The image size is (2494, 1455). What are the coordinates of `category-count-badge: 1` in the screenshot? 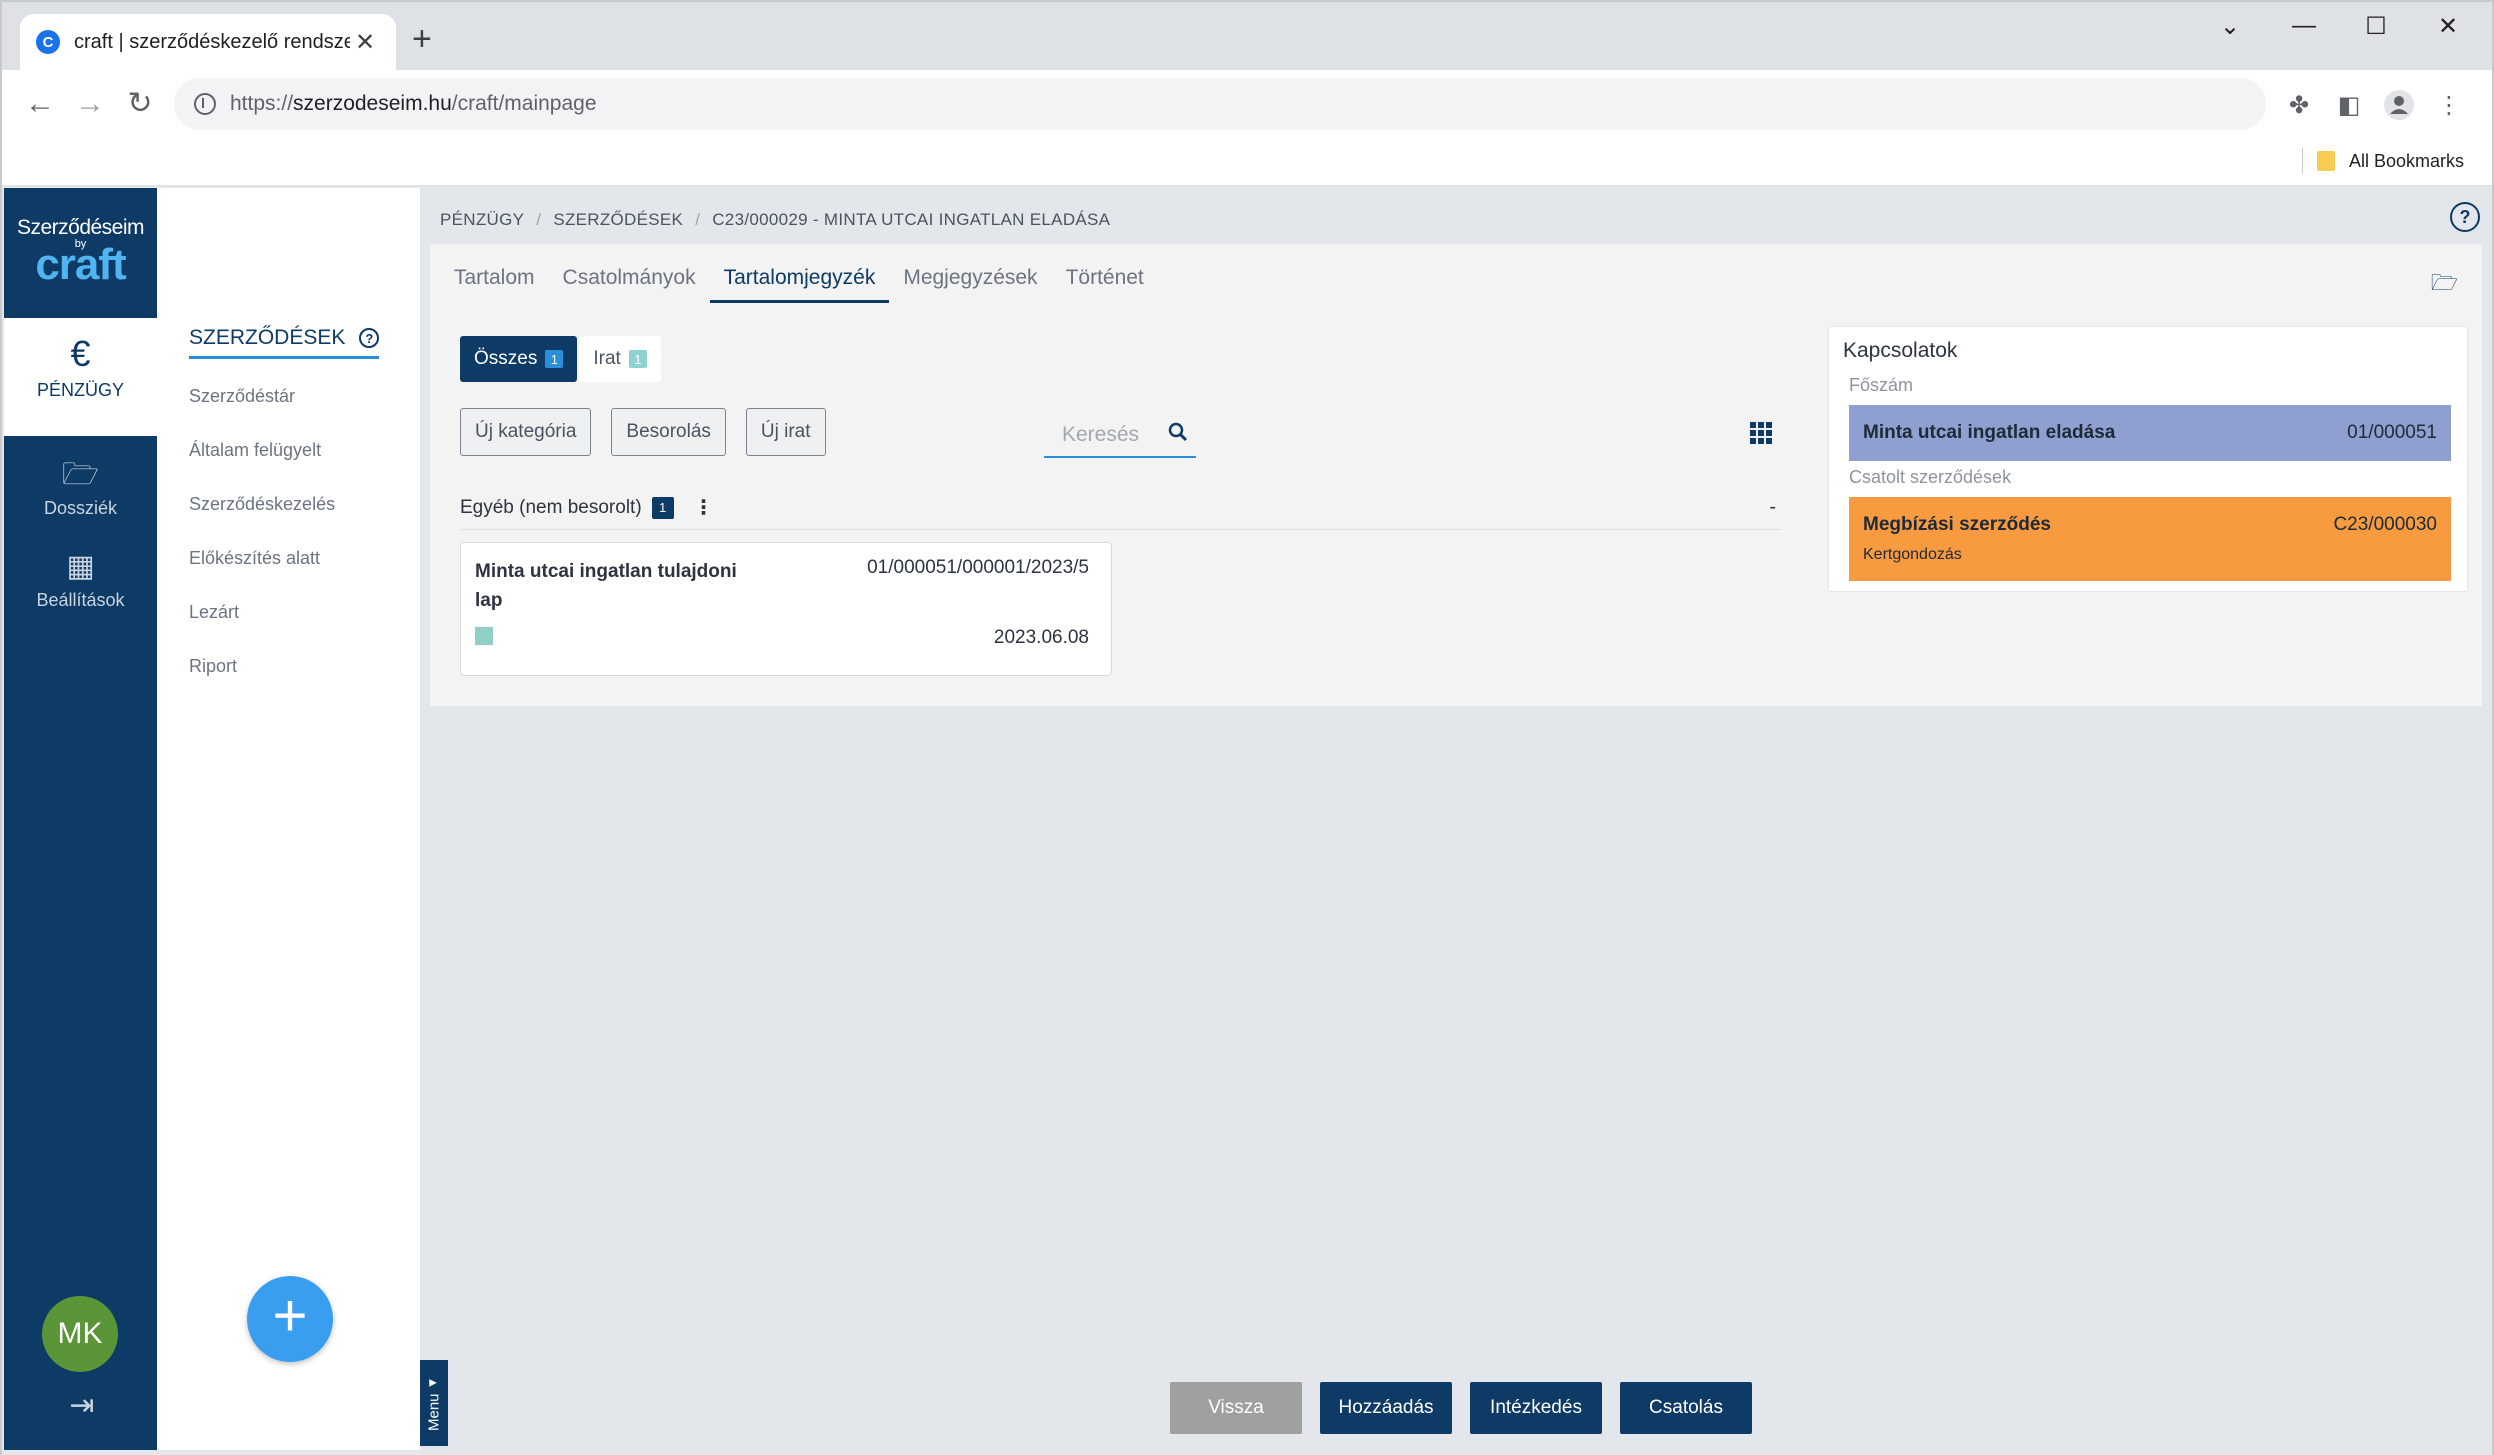 It's located at (662, 507).